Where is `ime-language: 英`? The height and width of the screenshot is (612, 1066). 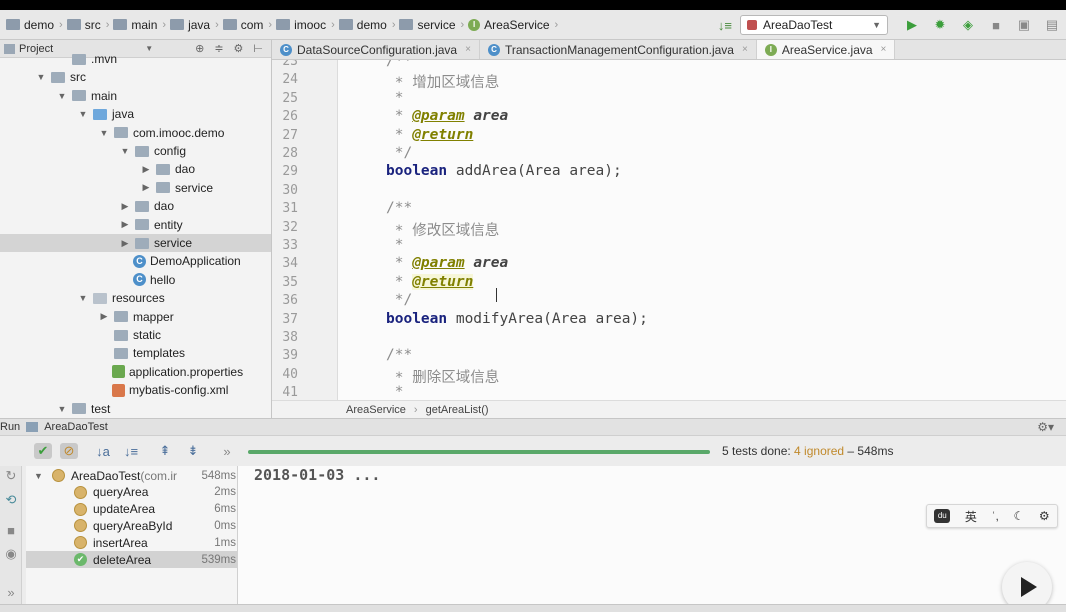 ime-language: 英 is located at coordinates (971, 516).